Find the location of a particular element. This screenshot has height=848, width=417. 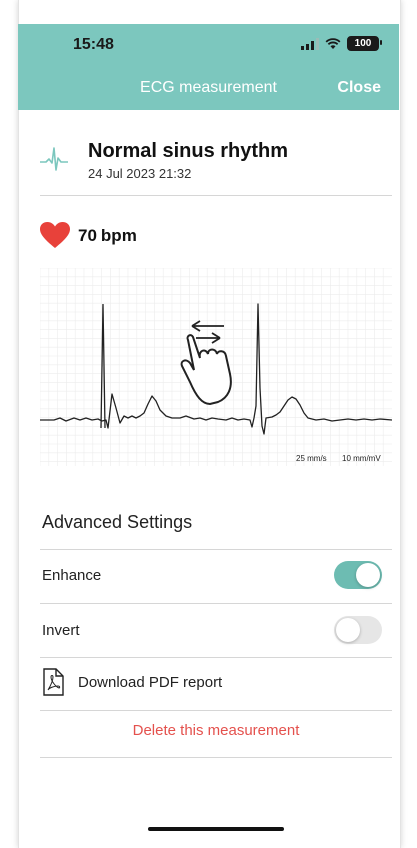

bpm-value: 70 is located at coordinates (87, 235).